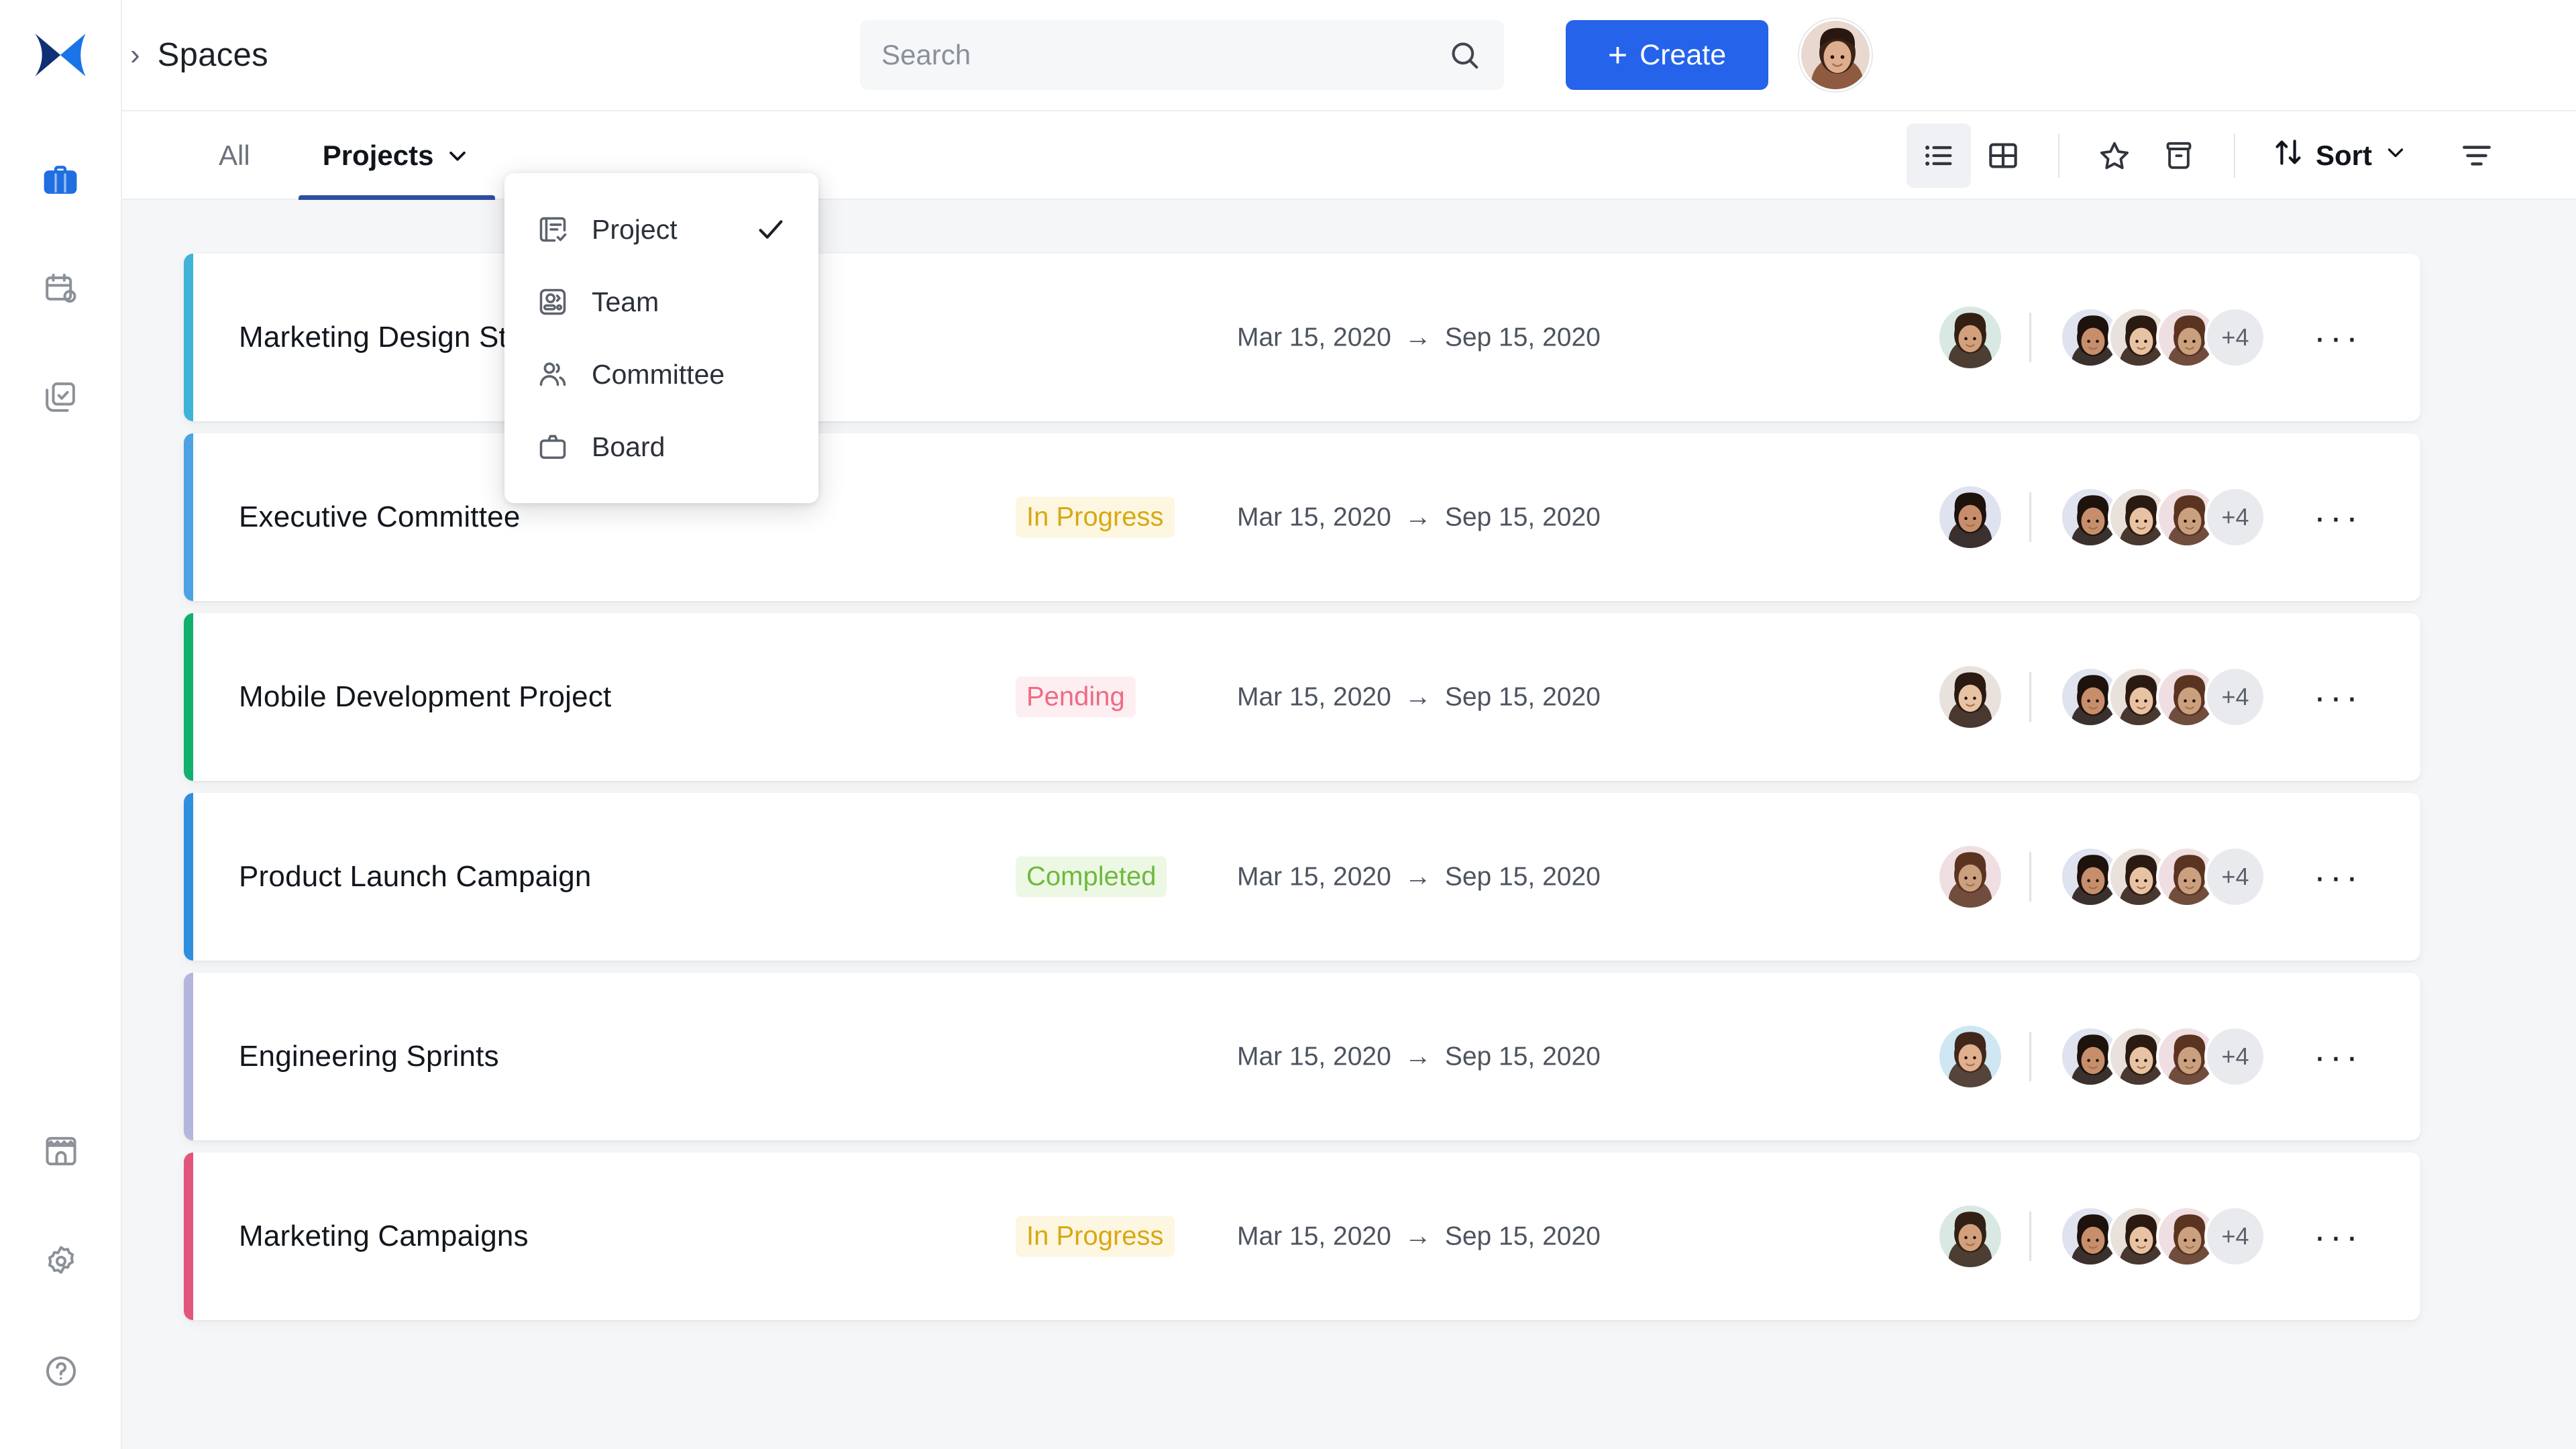 The image size is (2576, 1449). Describe the element at coordinates (1939, 155) in the screenshot. I see `list-view-icon` at that location.